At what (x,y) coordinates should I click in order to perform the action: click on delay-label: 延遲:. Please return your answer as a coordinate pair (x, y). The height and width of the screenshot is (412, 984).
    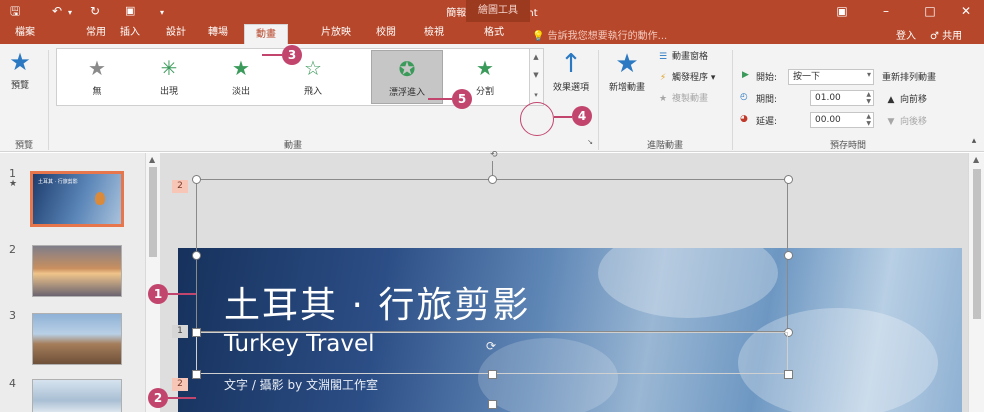
    Looking at the image, I should click on (767, 122).